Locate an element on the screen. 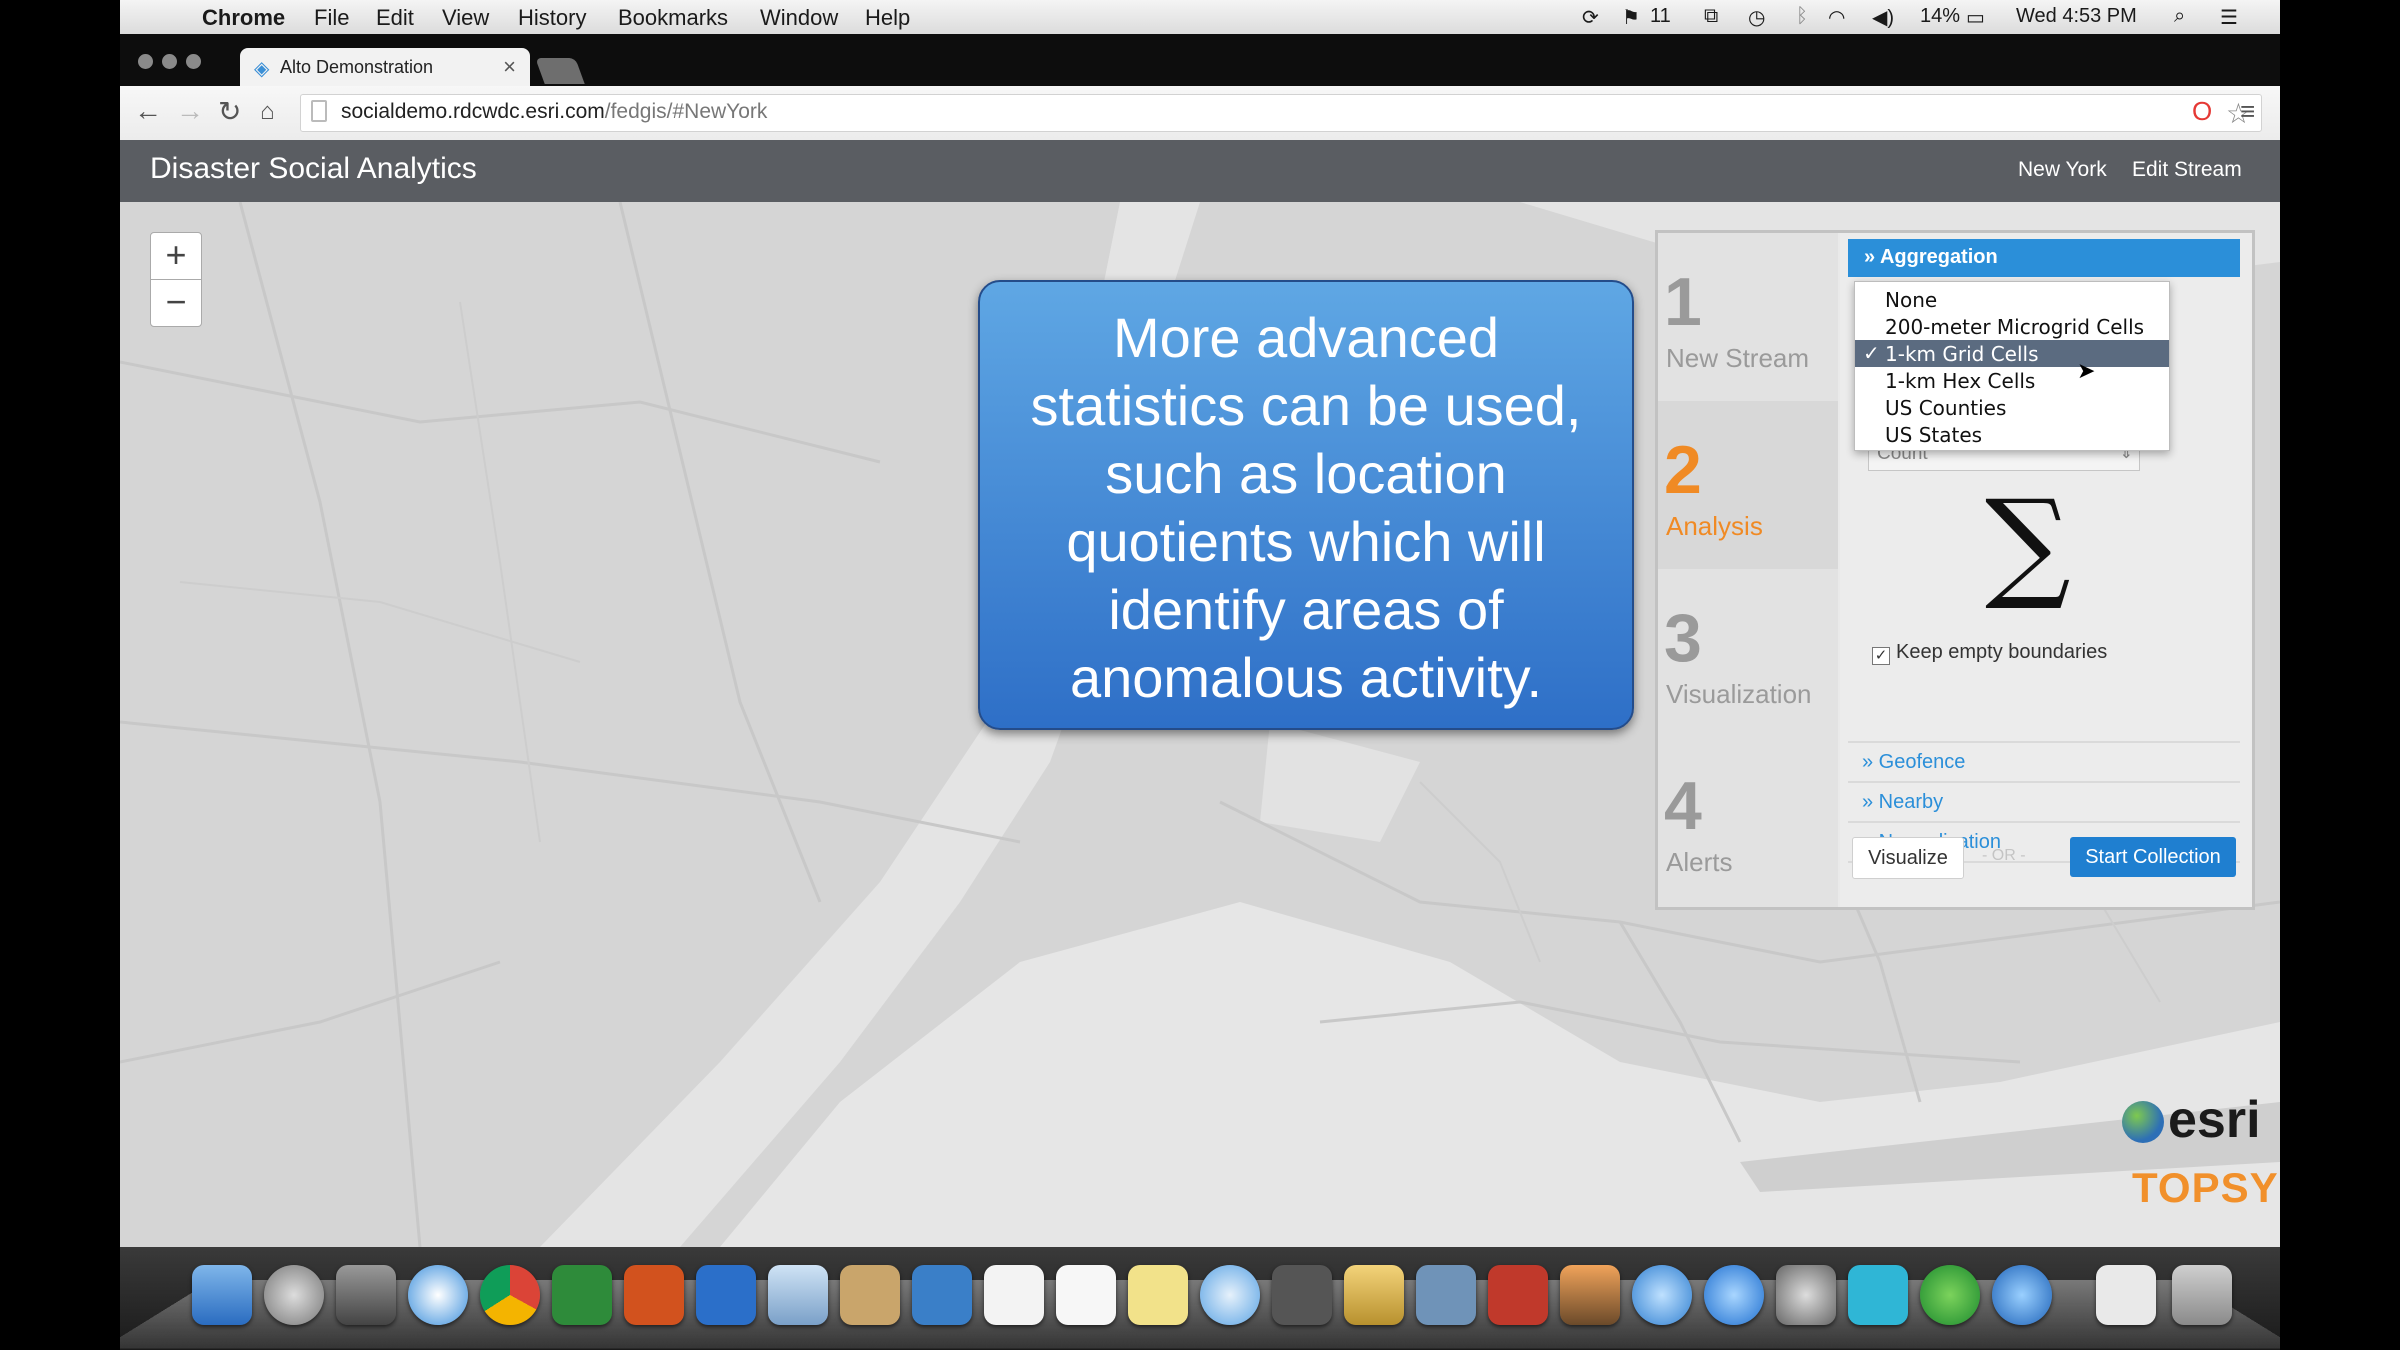  tab-favicon-icon: ◈ is located at coordinates (262, 69).